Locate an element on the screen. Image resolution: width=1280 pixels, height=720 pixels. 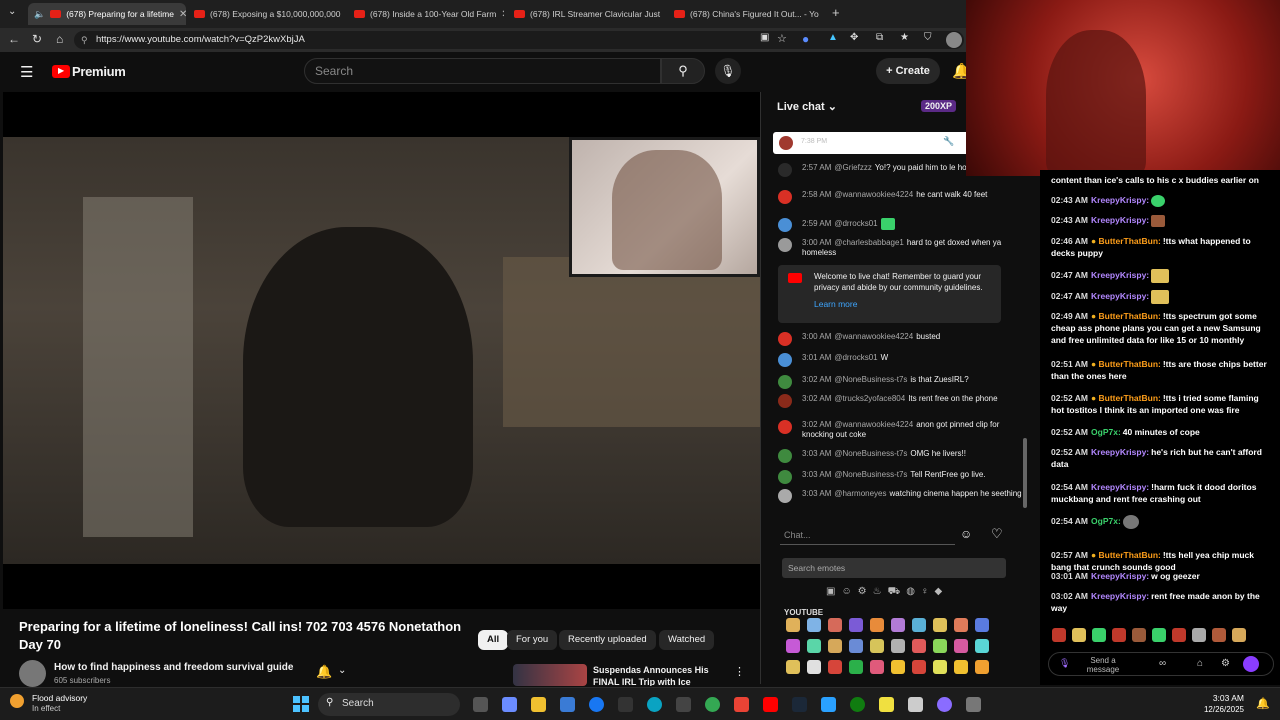
filter-chip-for-you: For you is located at coordinates (532, 640).